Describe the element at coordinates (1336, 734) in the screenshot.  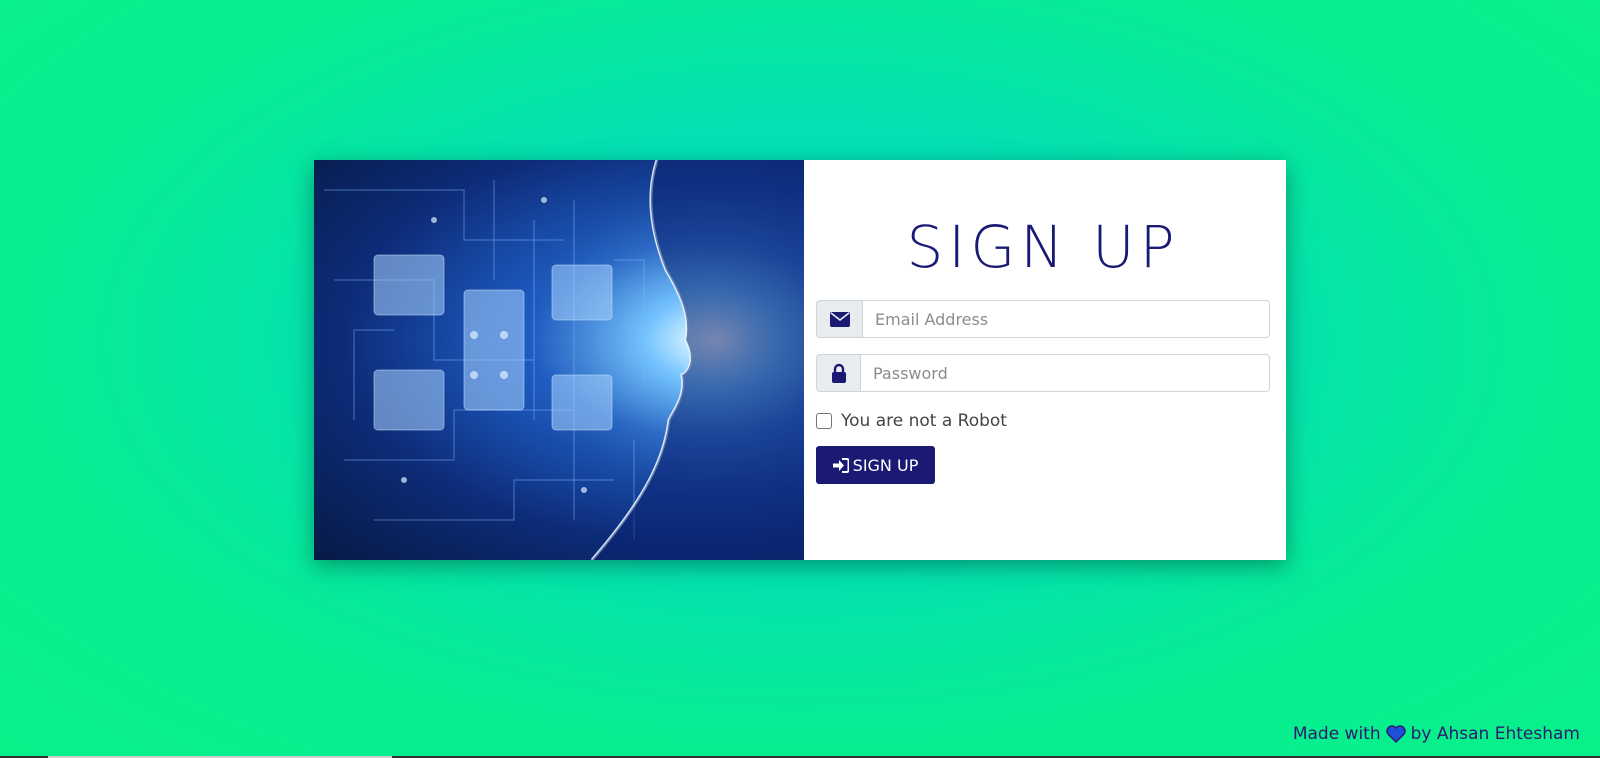
I see `credit-prefix: Made with` at that location.